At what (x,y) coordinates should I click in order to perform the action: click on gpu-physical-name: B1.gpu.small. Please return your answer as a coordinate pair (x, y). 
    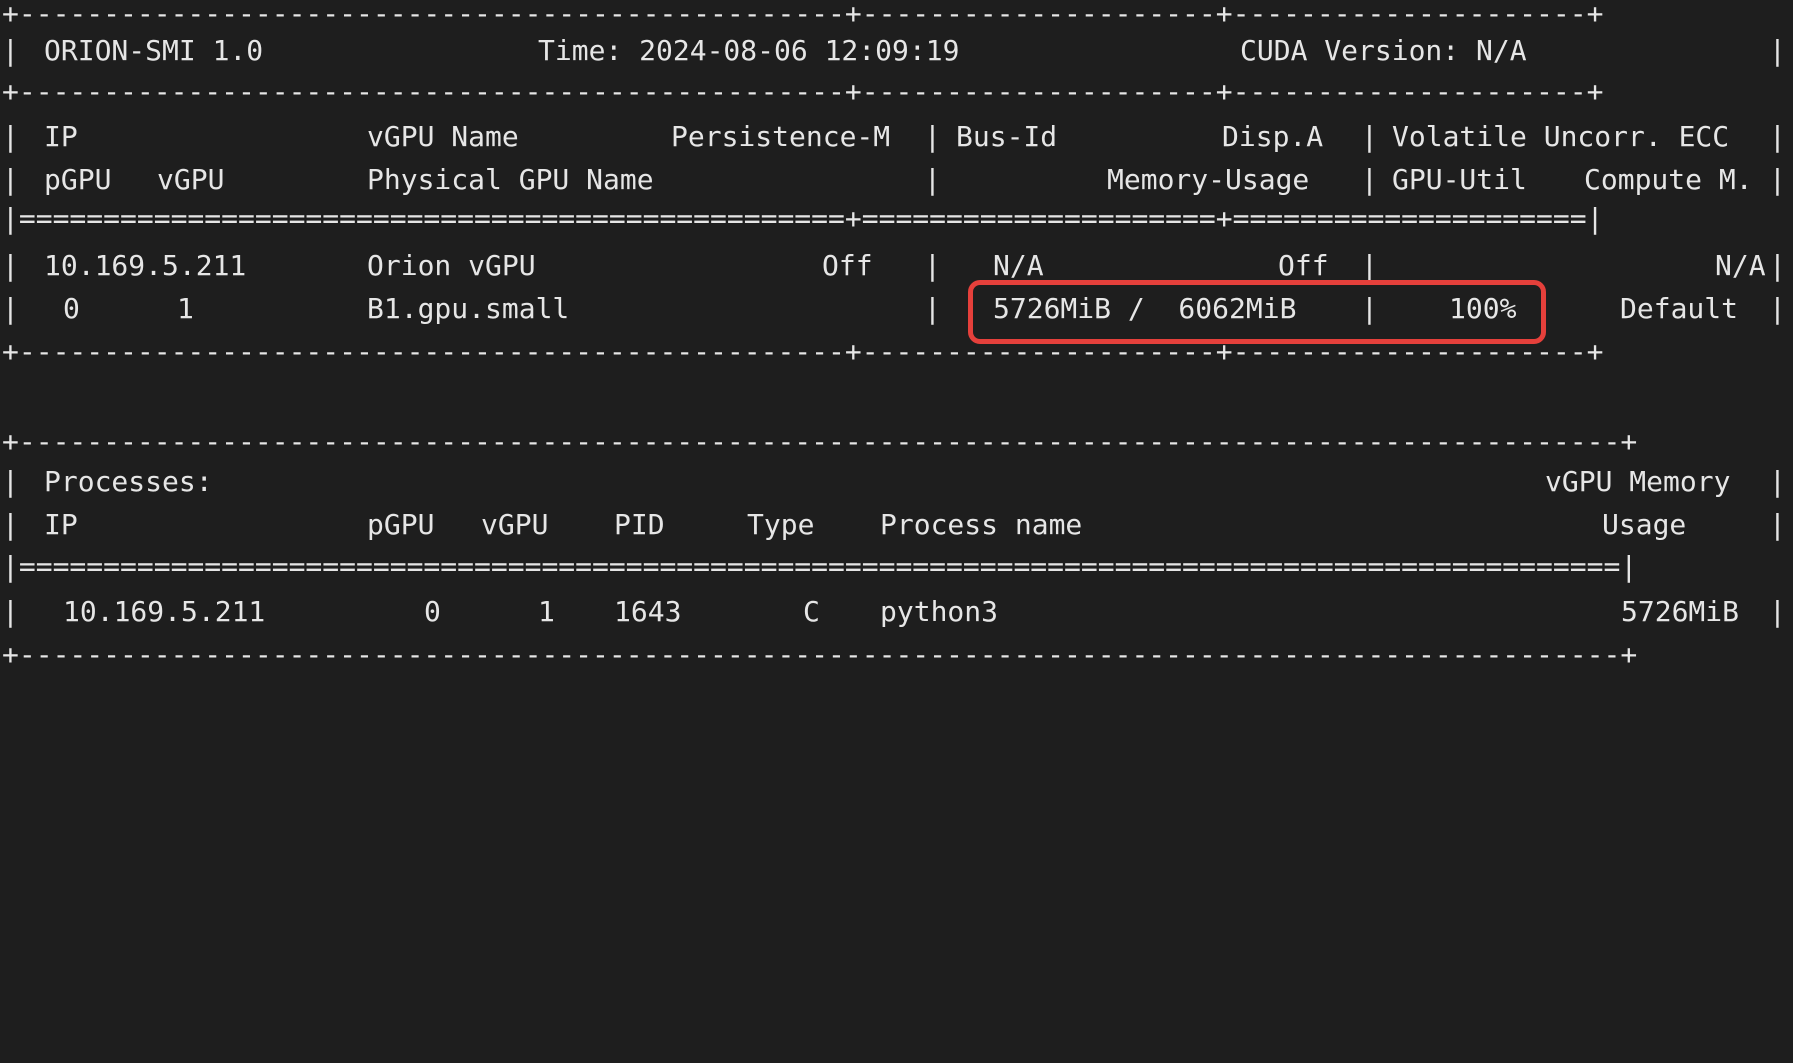
    Looking at the image, I should click on (468, 308).